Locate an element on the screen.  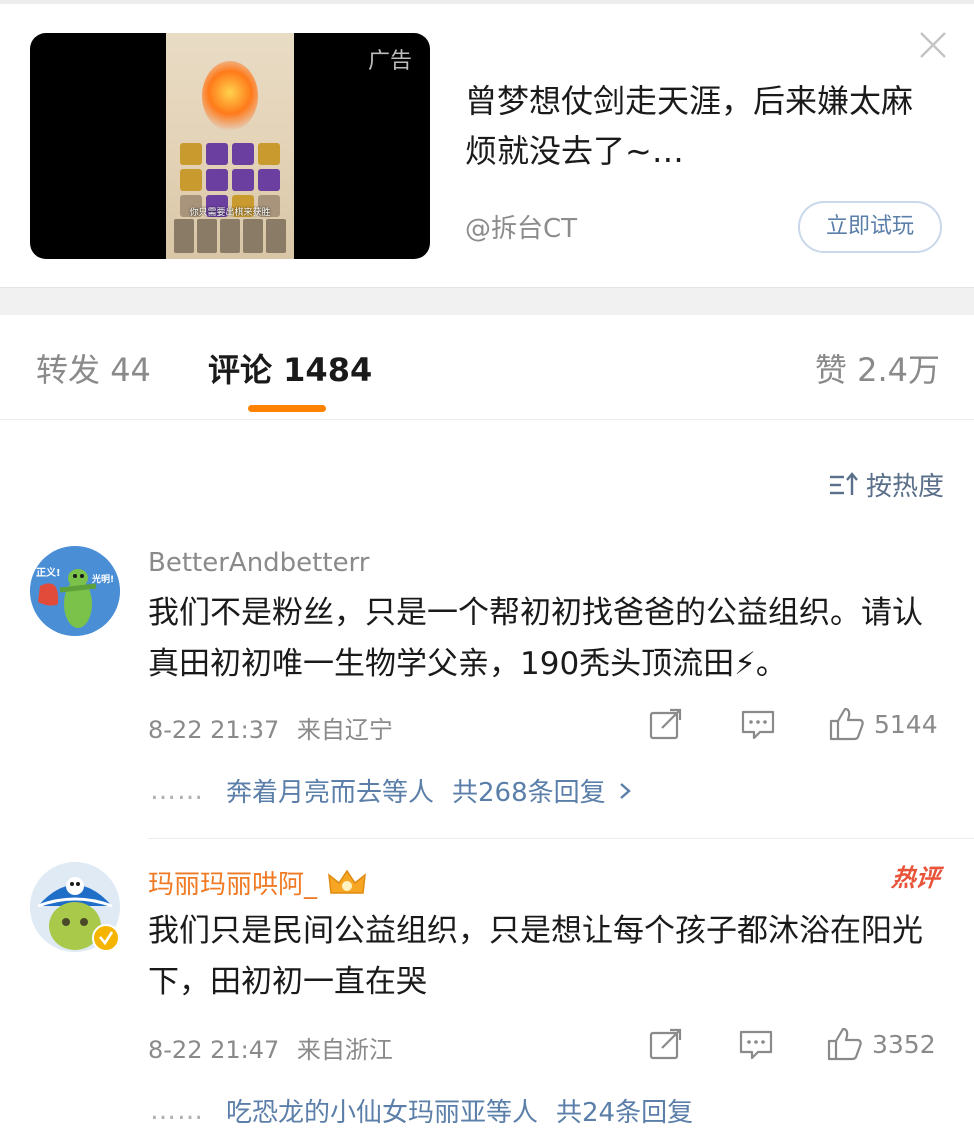
active-tab-indicator is located at coordinates (287, 408).